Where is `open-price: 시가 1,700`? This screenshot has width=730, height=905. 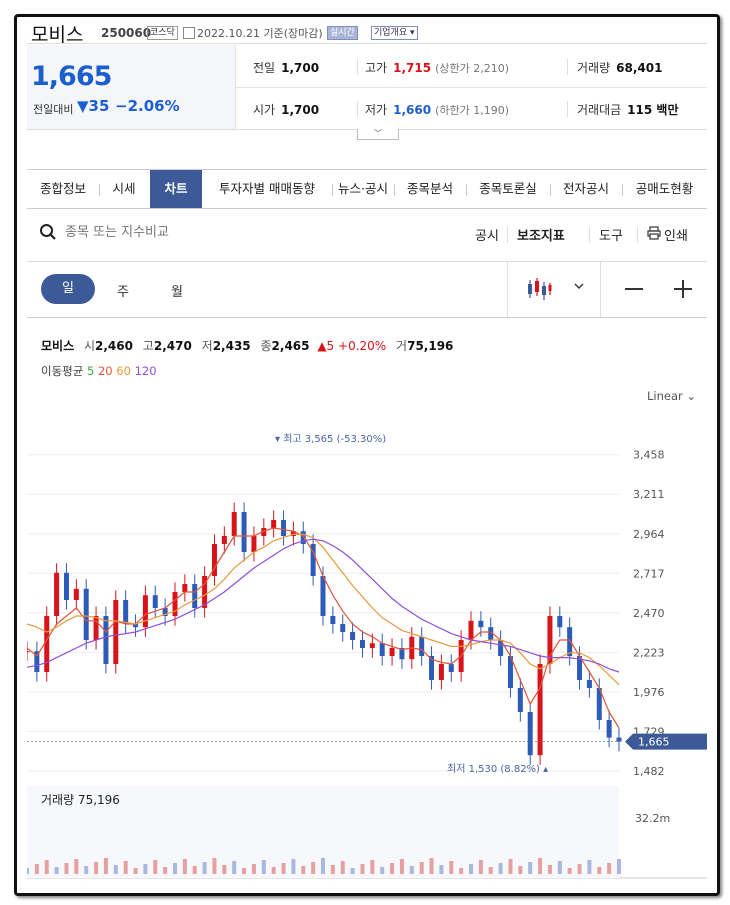
open-price: 시가 1,700 is located at coordinates (286, 109).